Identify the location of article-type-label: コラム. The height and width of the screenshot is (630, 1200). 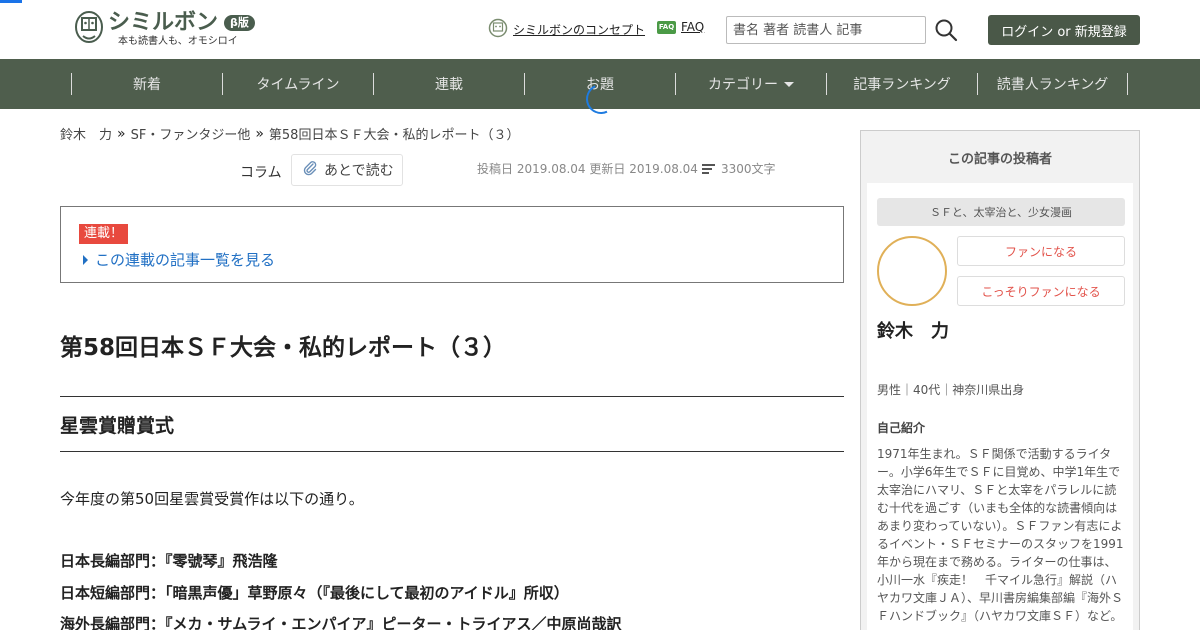
(261, 173).